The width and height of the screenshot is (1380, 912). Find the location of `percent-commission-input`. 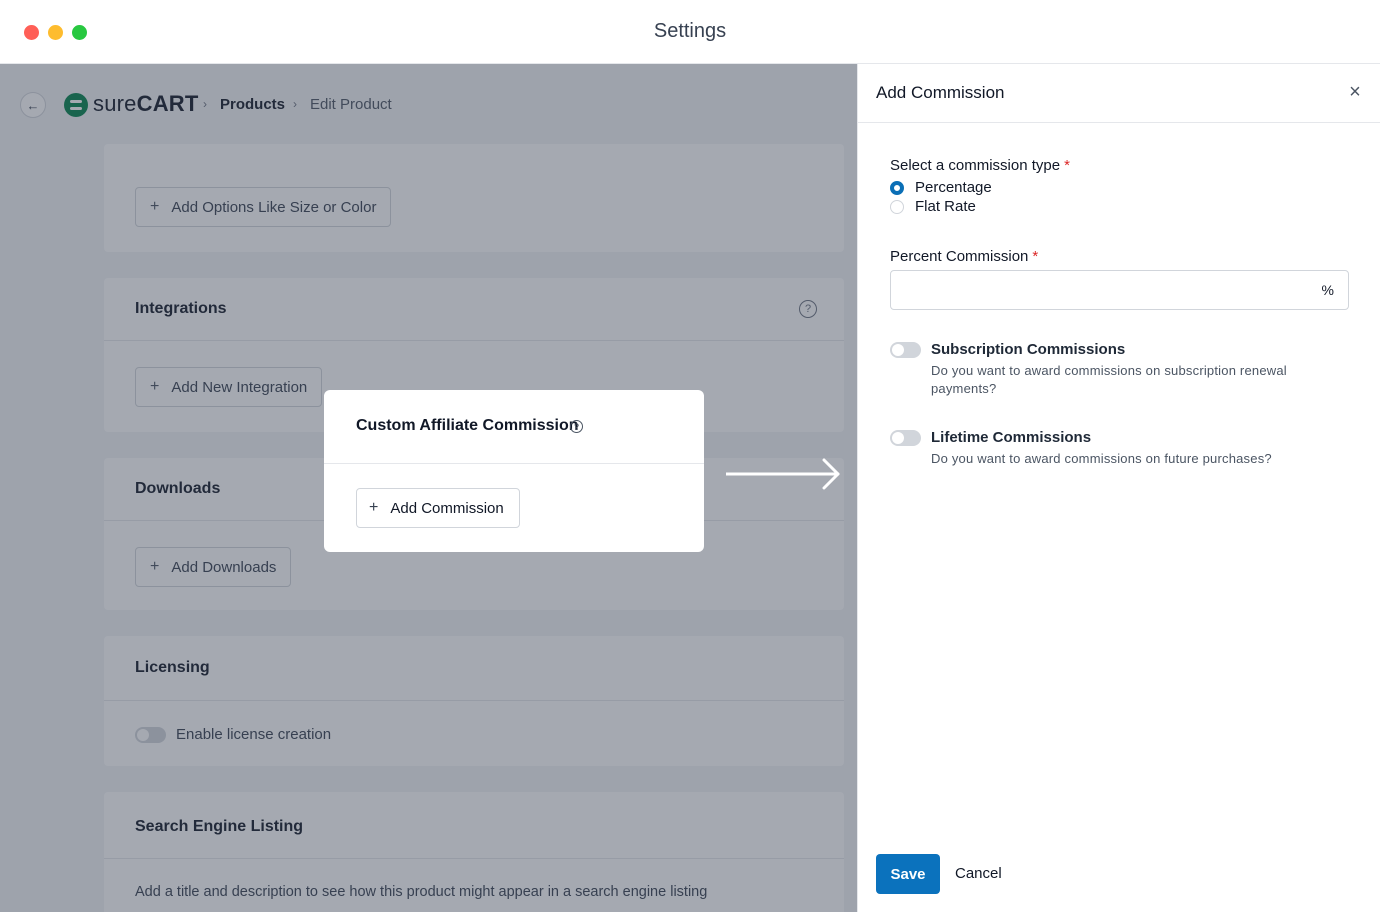

percent-commission-input is located at coordinates (1101, 290).